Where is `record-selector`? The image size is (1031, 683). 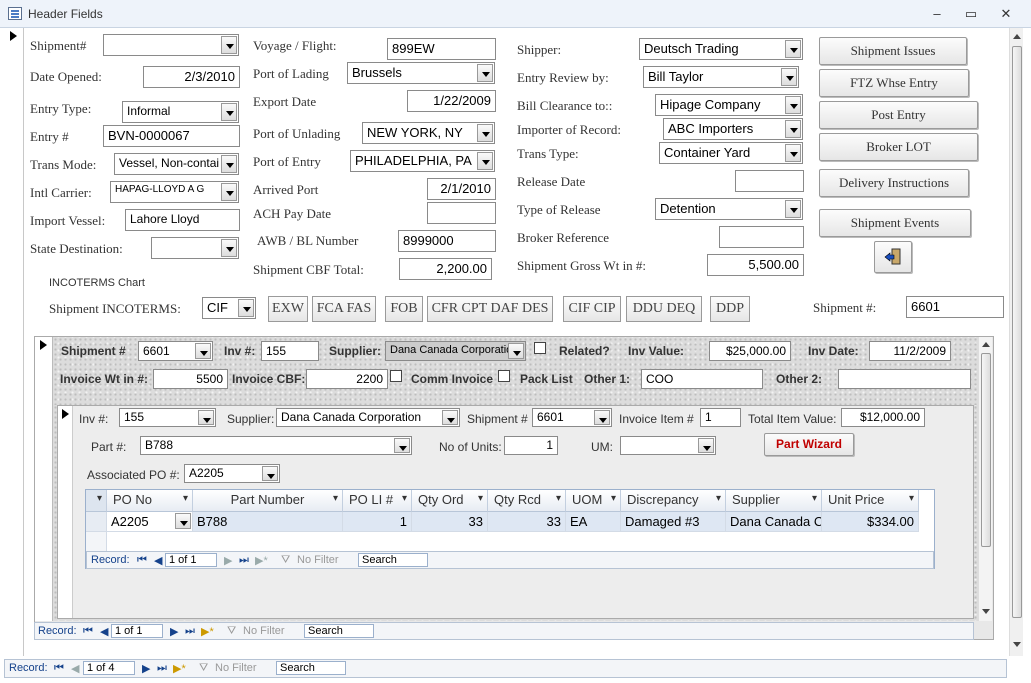
record-selector is located at coordinates (12, 342).